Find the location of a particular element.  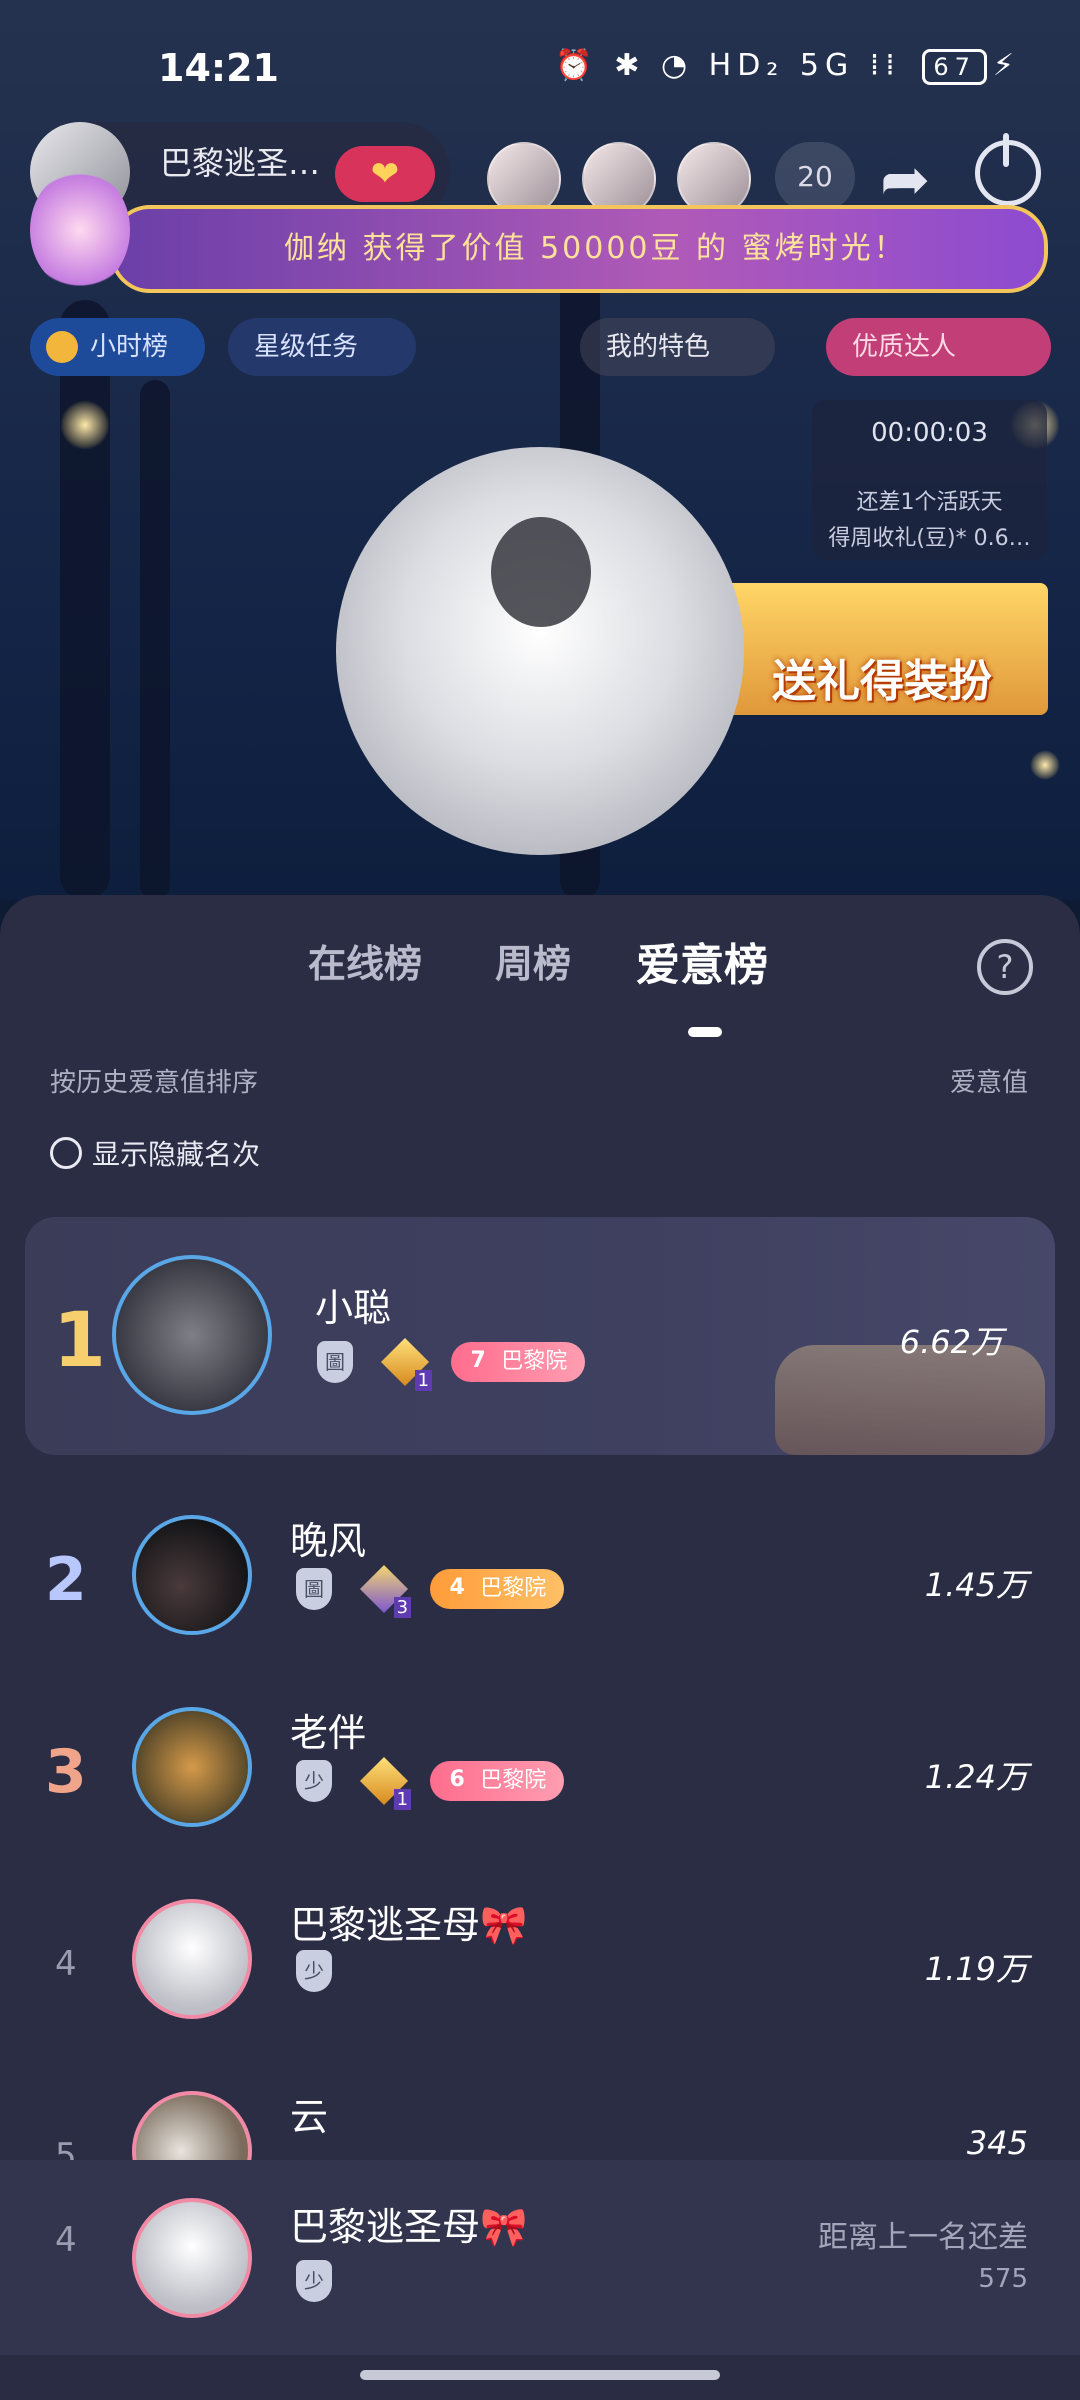

home-indicator is located at coordinates (540, 2375).